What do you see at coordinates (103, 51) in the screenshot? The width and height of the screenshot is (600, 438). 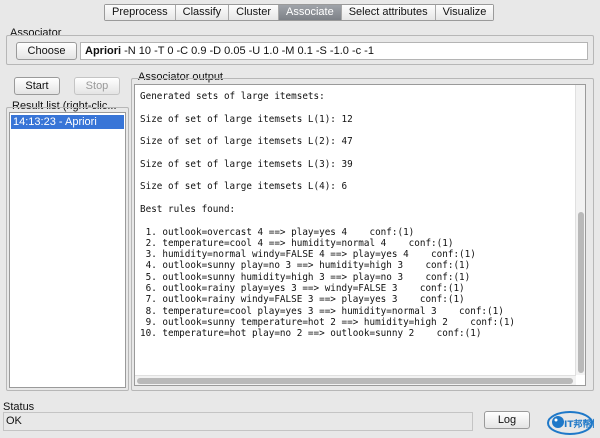 I see `algorithm-name: Apriori` at bounding box center [103, 51].